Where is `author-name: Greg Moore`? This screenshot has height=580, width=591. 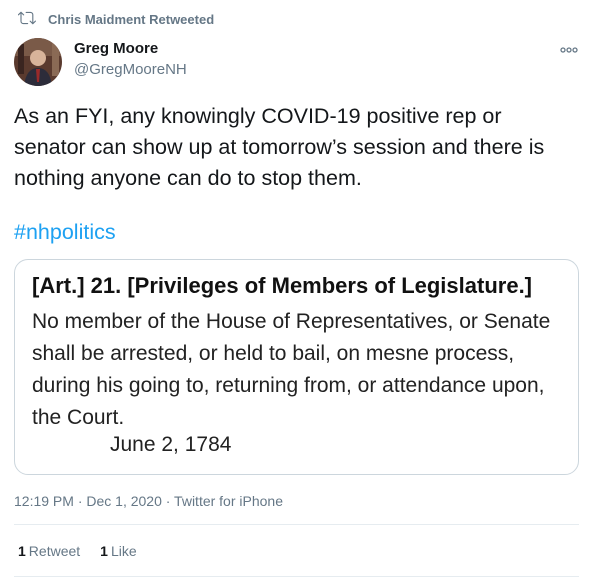
author-name: Greg Moore is located at coordinates (116, 48).